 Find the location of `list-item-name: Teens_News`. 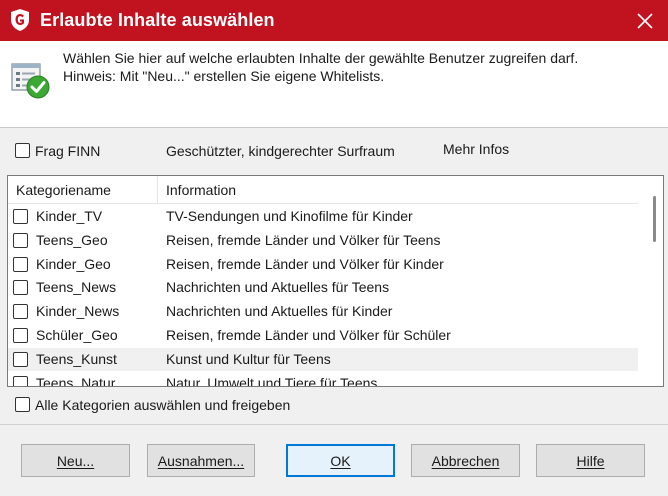

list-item-name: Teens_News is located at coordinates (76, 287).